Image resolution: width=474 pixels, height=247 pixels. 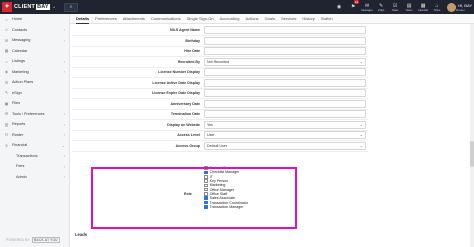 What do you see at coordinates (43, 7) in the screenshot?
I see `logo-brand-secondary: BAY` at bounding box center [43, 7].